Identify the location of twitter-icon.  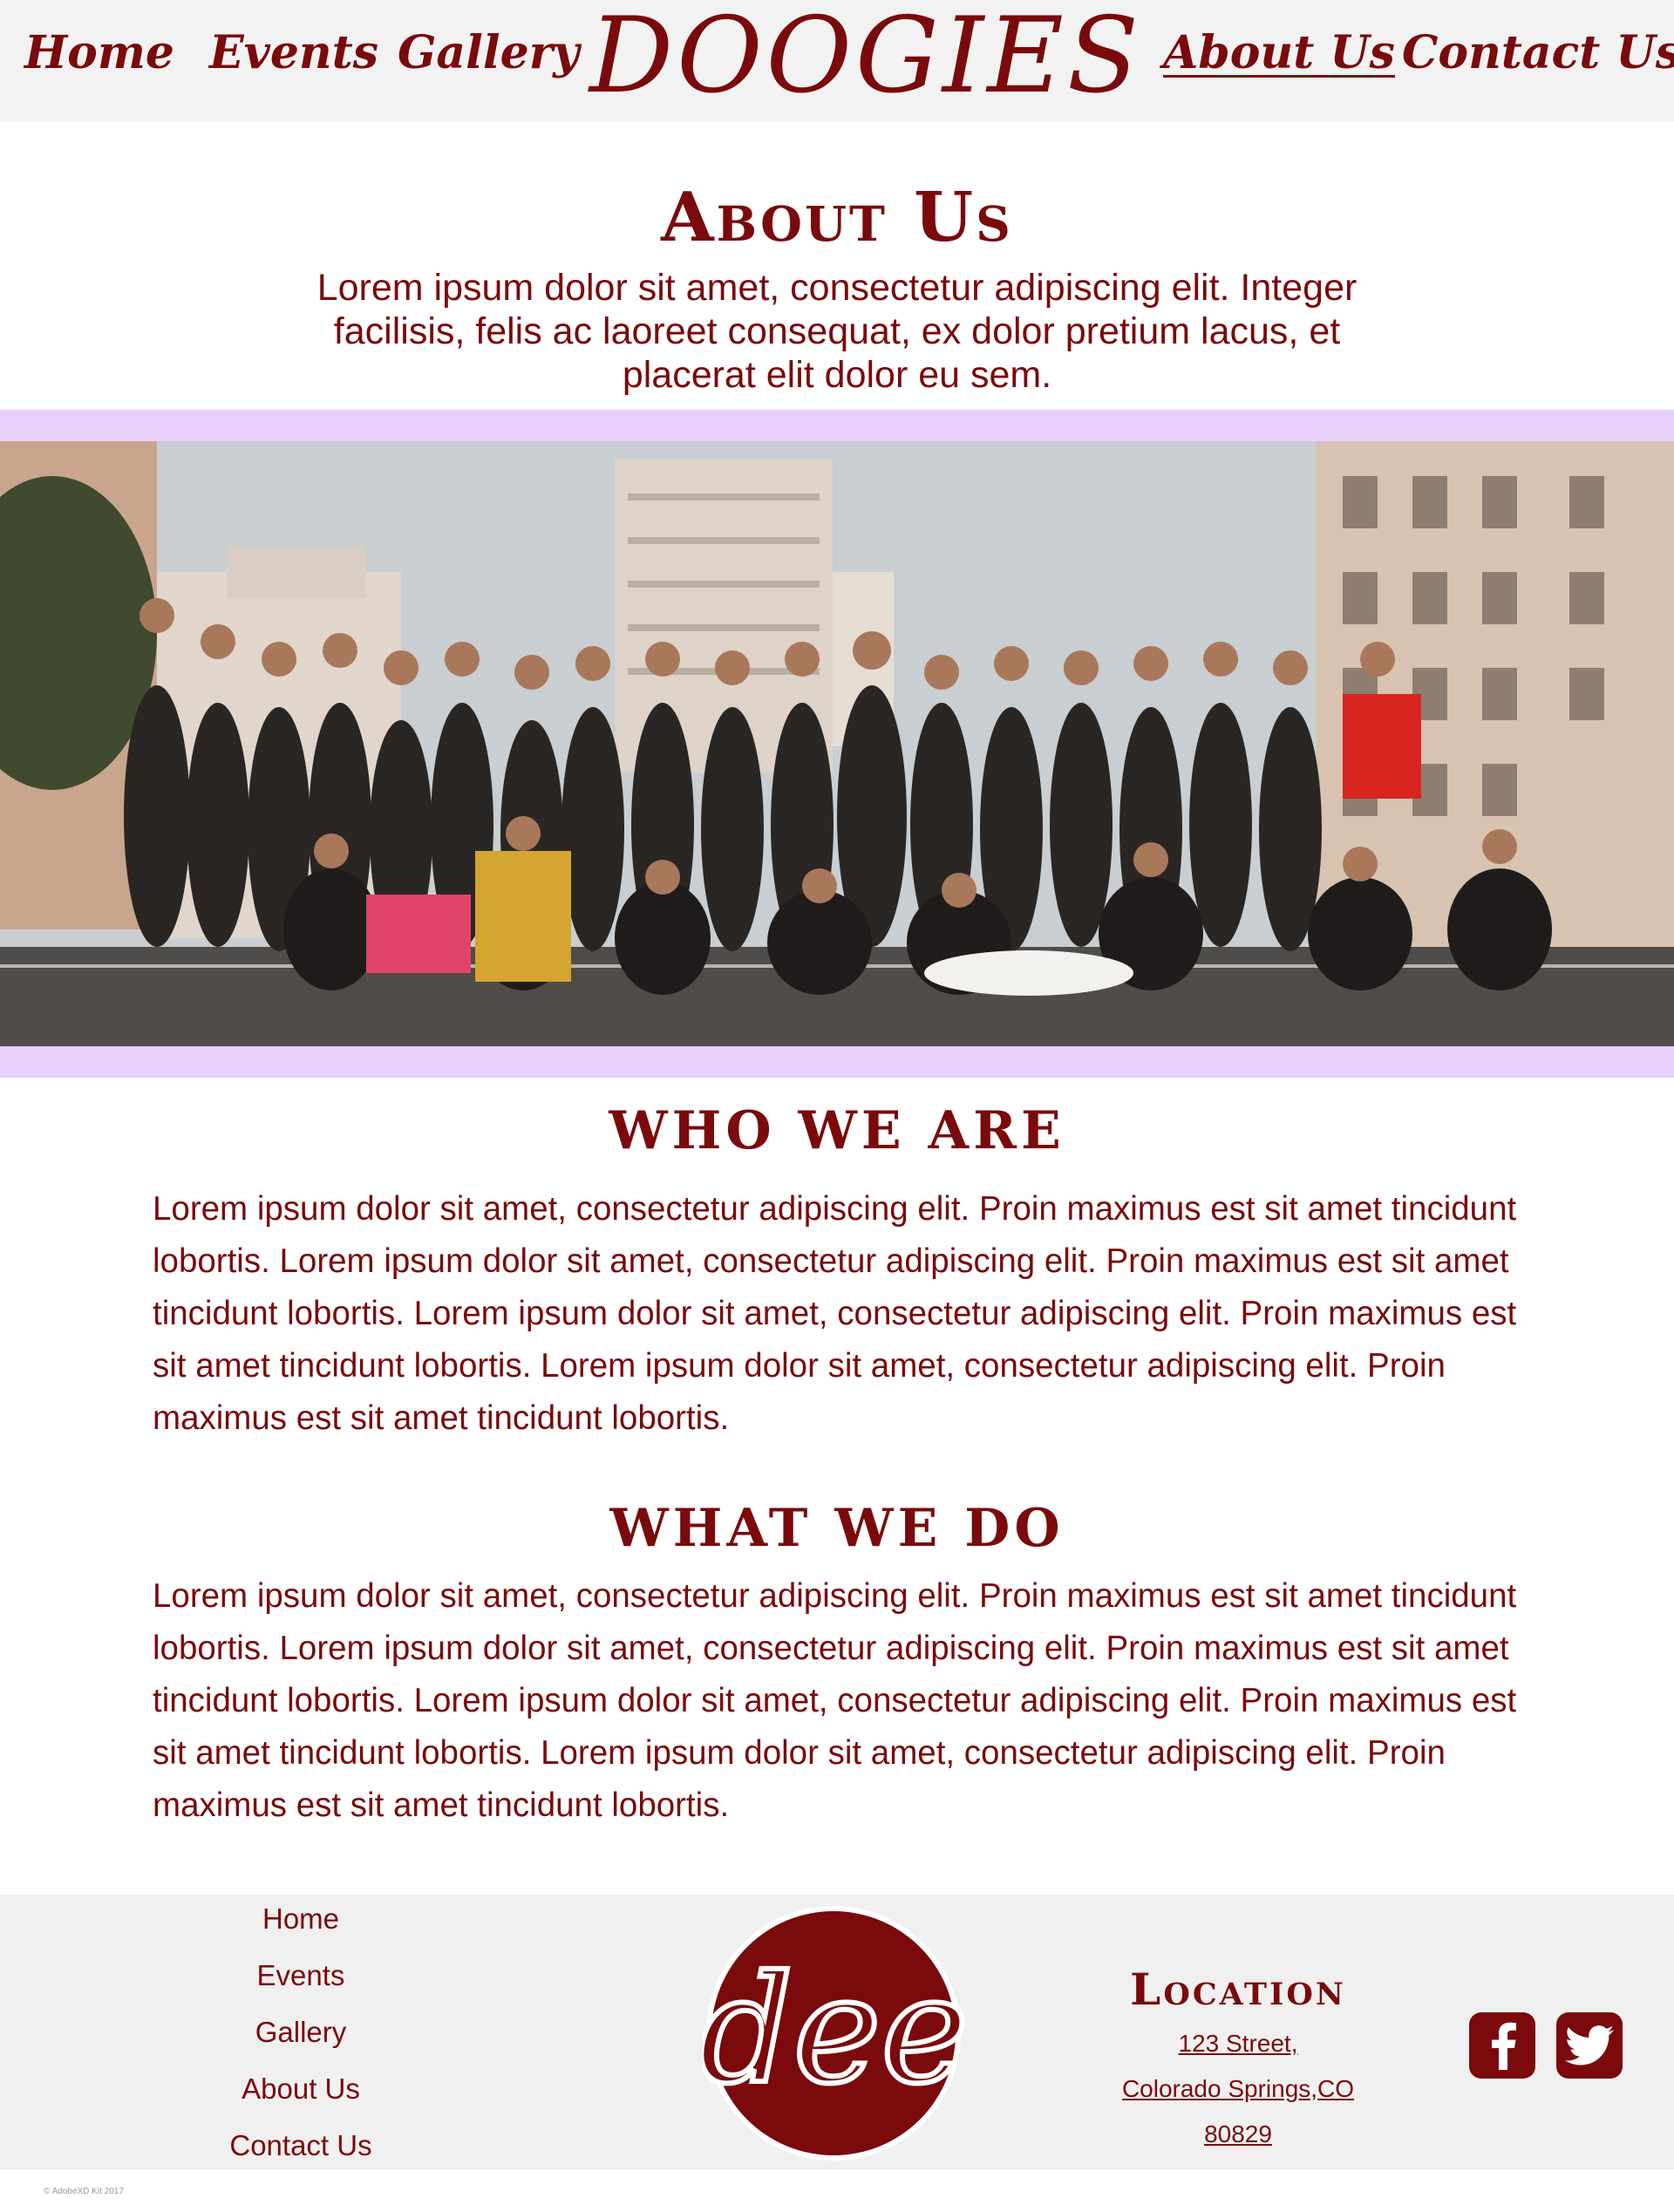
(1589, 2045).